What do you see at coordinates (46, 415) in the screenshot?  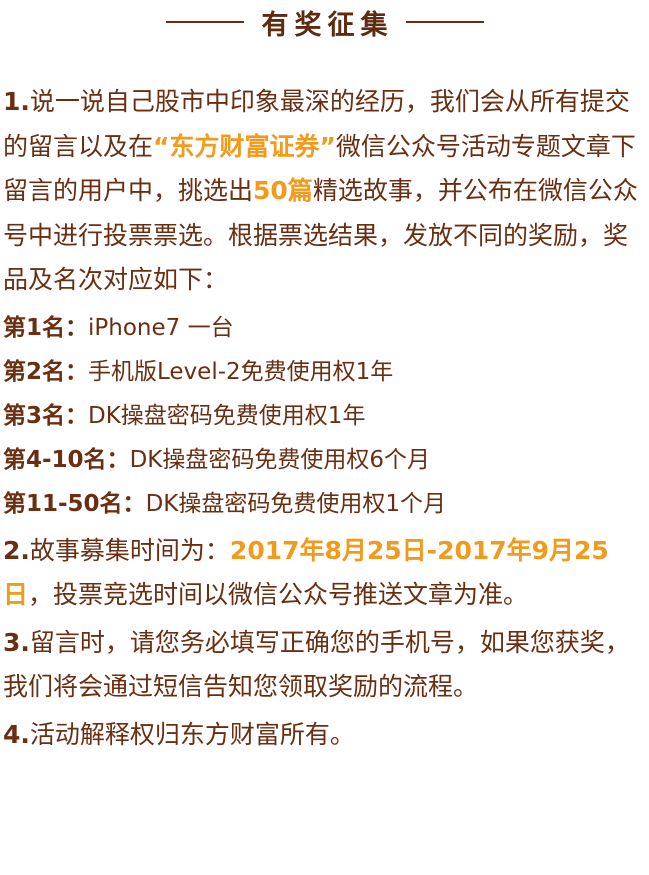 I see `prize-rank: 第3名：` at bounding box center [46, 415].